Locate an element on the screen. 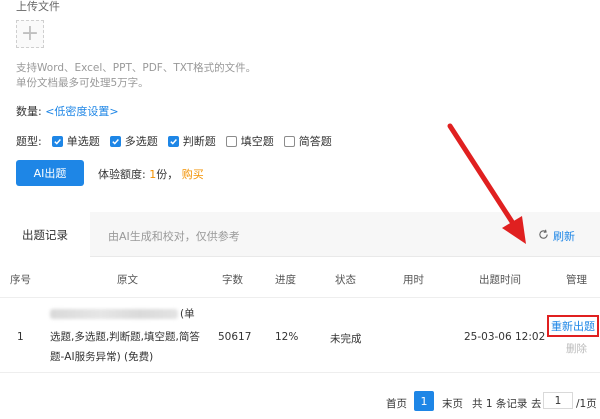 The height and width of the screenshot is (419, 600). ai-generate-button: AI出题 is located at coordinates (50, 173).